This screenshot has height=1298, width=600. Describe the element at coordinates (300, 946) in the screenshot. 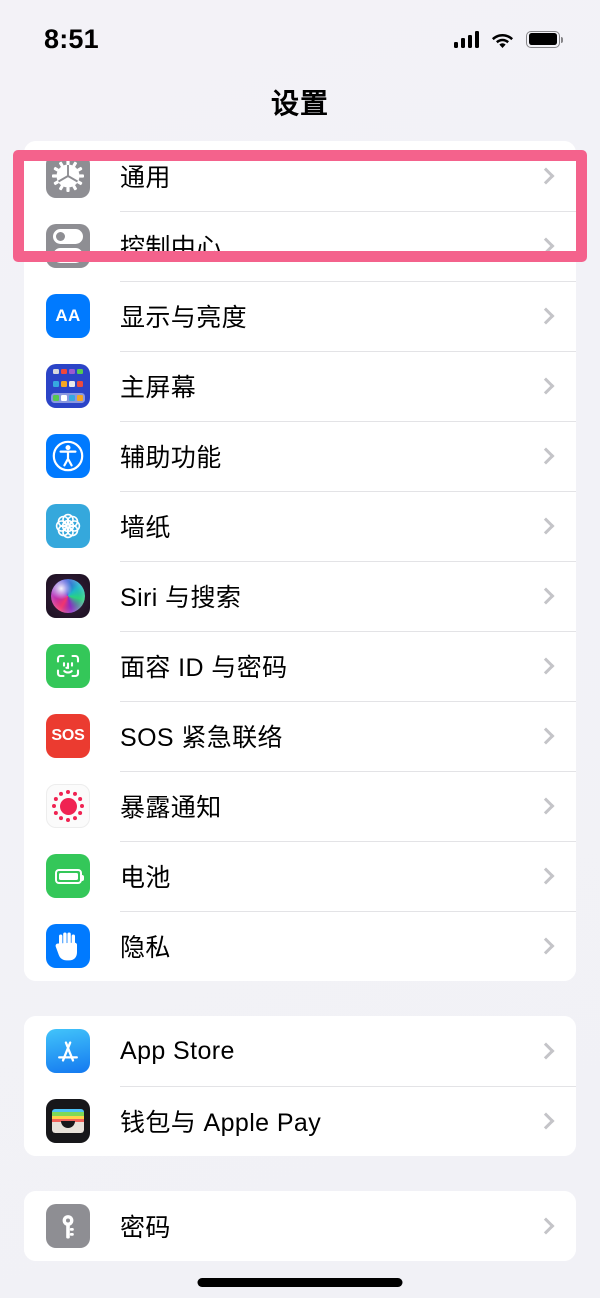

I see `settings-row-privacy: 隐私` at that location.